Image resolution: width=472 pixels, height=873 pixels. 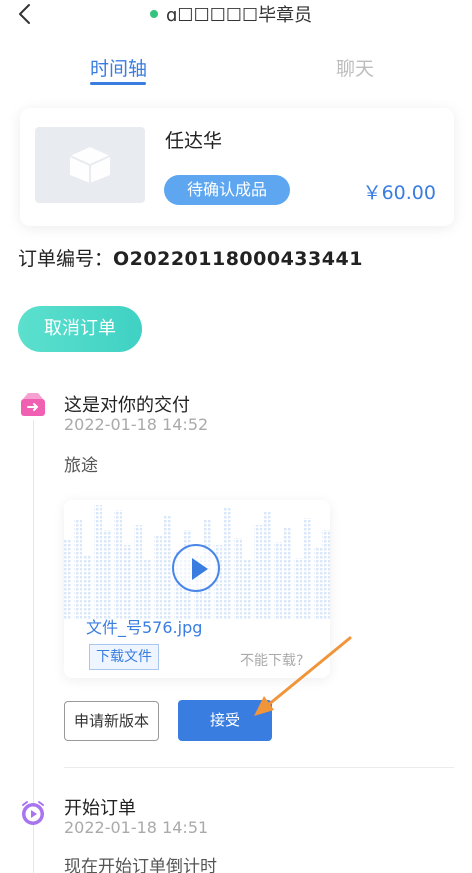 What do you see at coordinates (118, 67) in the screenshot?
I see `tab-timeline: 时间轴` at bounding box center [118, 67].